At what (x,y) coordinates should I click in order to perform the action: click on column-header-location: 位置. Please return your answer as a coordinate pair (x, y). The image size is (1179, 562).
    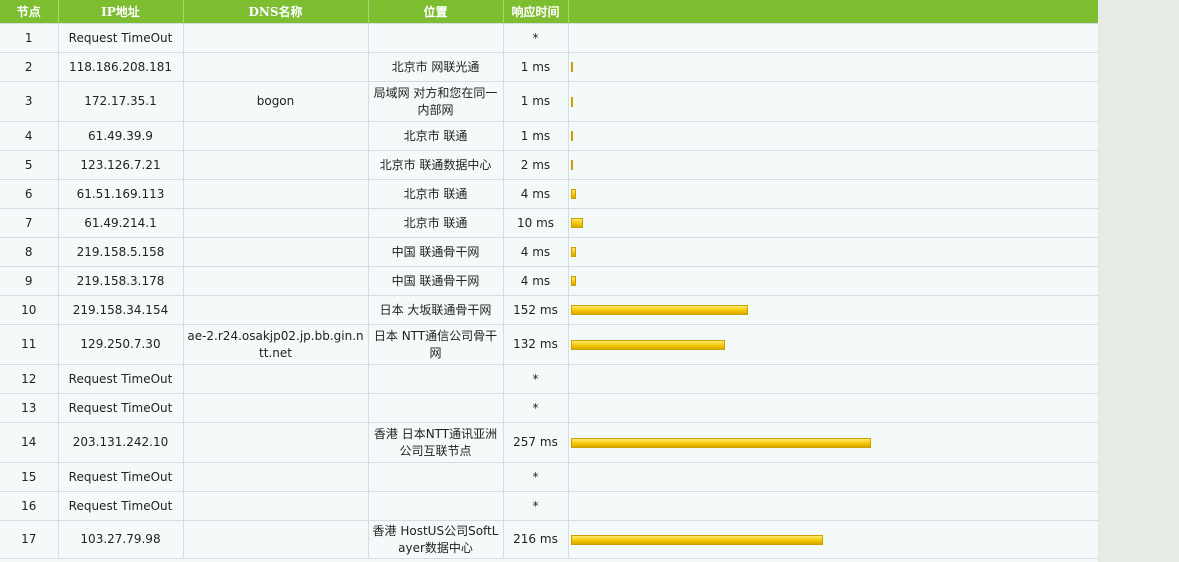
    Looking at the image, I should click on (435, 12).